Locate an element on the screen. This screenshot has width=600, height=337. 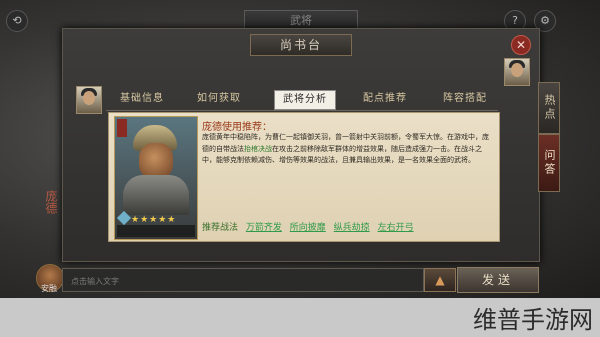
side-tab-hot: 热点 is located at coordinates (549, 108).